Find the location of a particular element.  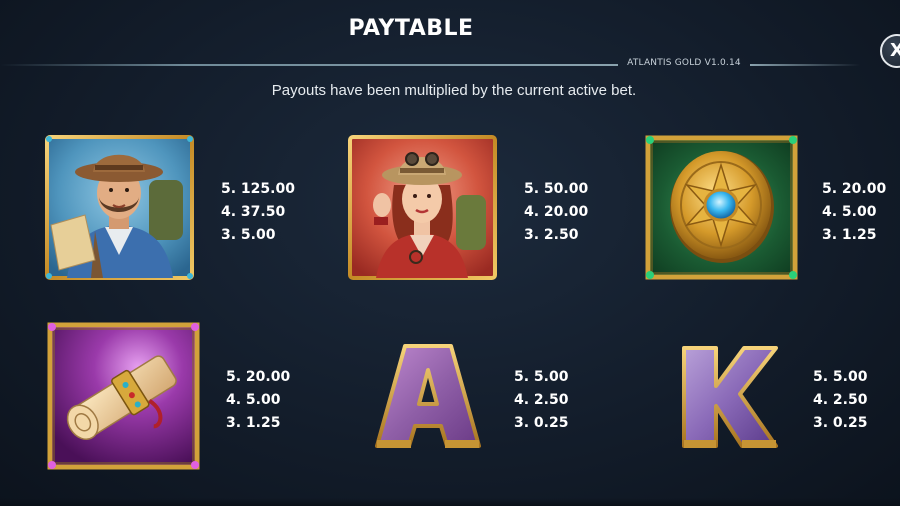

payout-5-of-kind: 5. 125.00 is located at coordinates (258, 189).